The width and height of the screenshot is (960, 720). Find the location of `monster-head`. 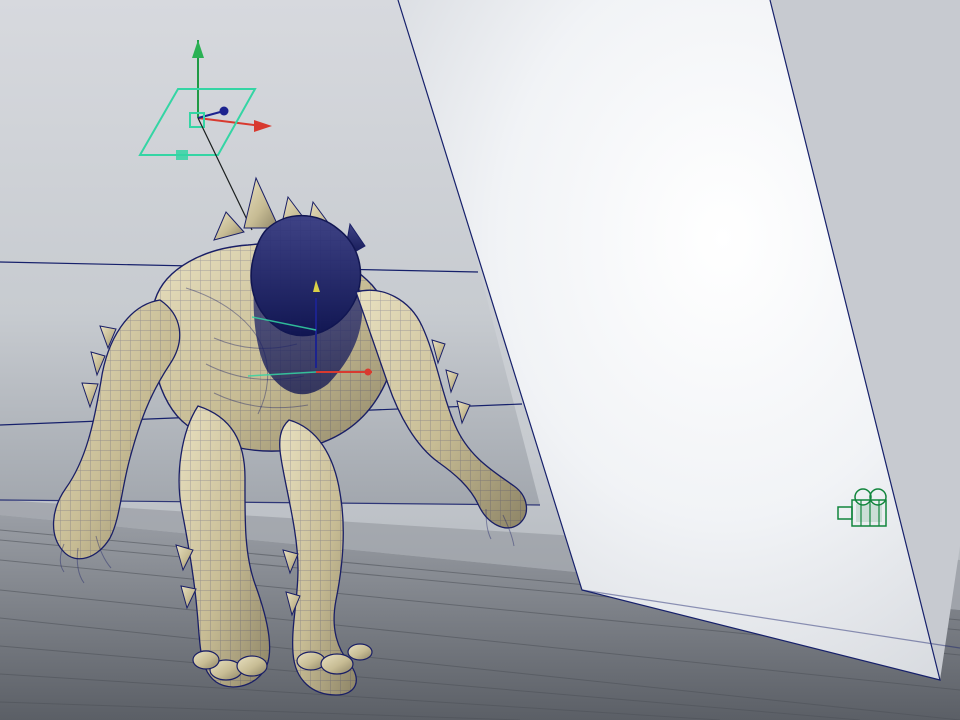

monster-head is located at coordinates (306, 275).